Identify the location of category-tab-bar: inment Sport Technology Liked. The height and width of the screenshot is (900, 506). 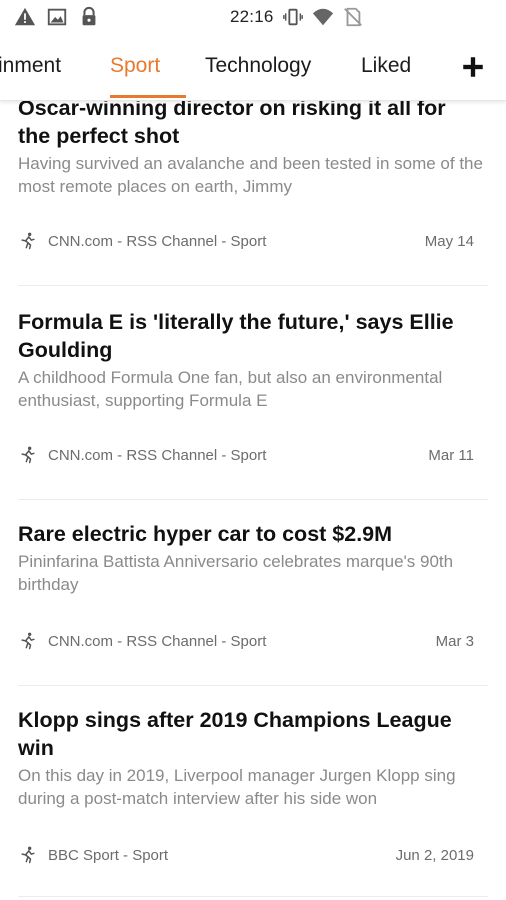
(253, 68).